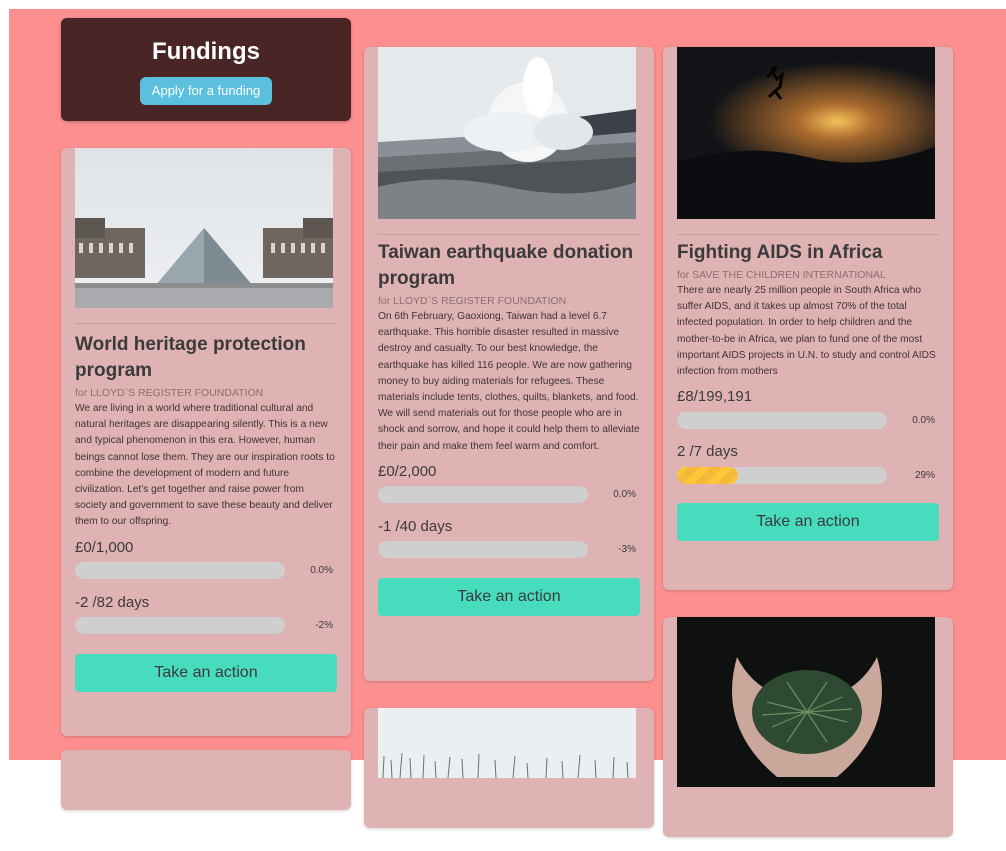 Image resolution: width=1006 pixels, height=851 pixels. Describe the element at coordinates (715, 397) in the screenshot. I see `funding-amount: £8/199,191` at that location.